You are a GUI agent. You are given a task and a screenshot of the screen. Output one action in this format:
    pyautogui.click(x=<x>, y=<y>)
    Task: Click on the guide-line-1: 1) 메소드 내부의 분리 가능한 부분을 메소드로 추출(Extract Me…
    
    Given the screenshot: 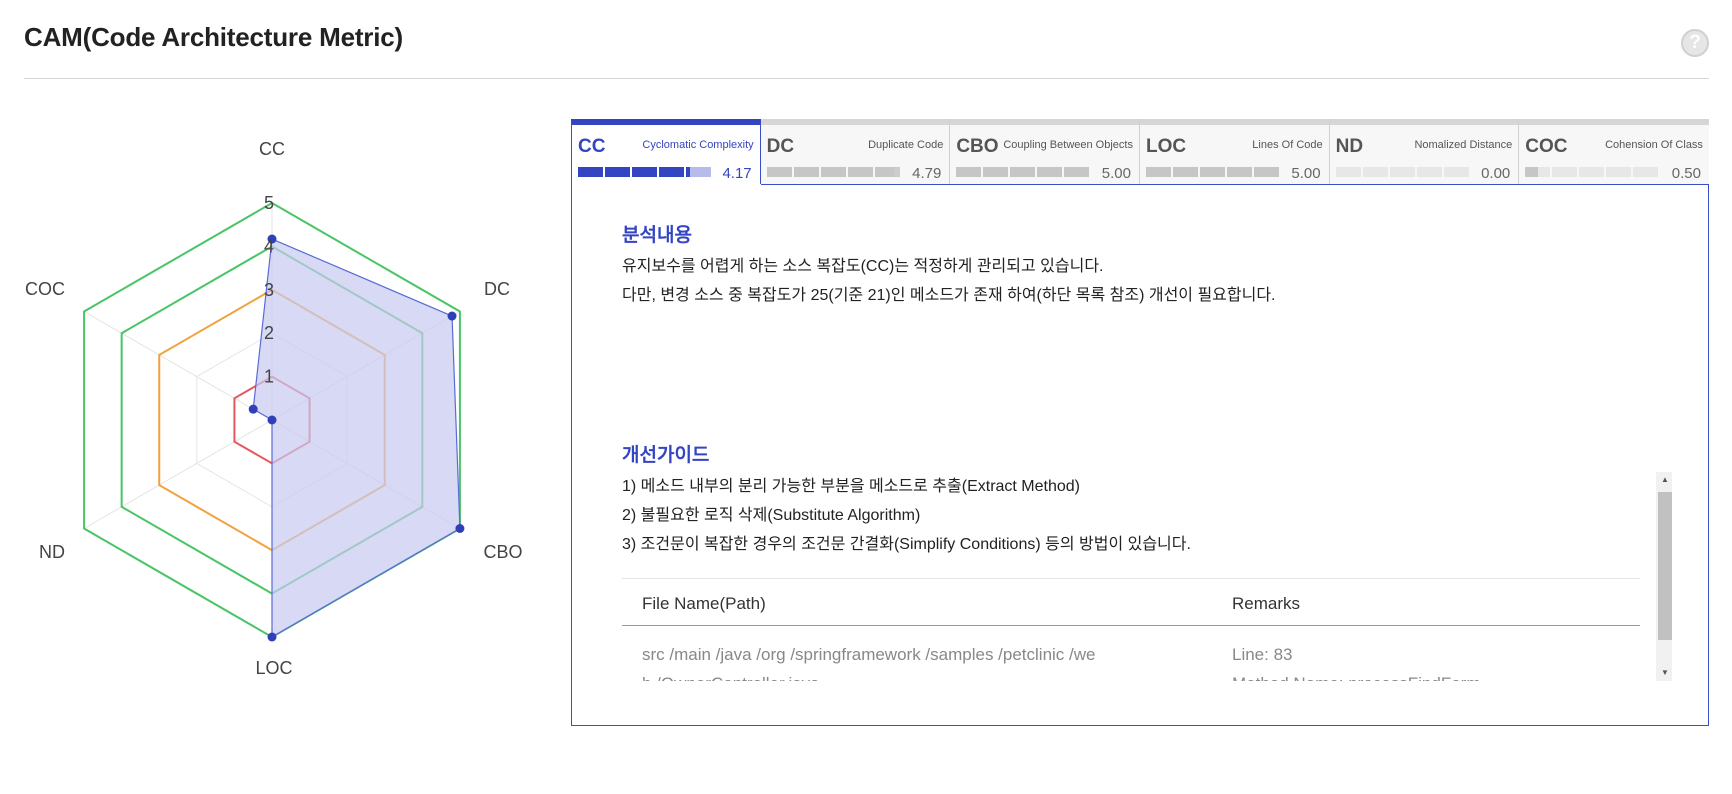 What is the action you would take?
    pyautogui.click(x=851, y=486)
    